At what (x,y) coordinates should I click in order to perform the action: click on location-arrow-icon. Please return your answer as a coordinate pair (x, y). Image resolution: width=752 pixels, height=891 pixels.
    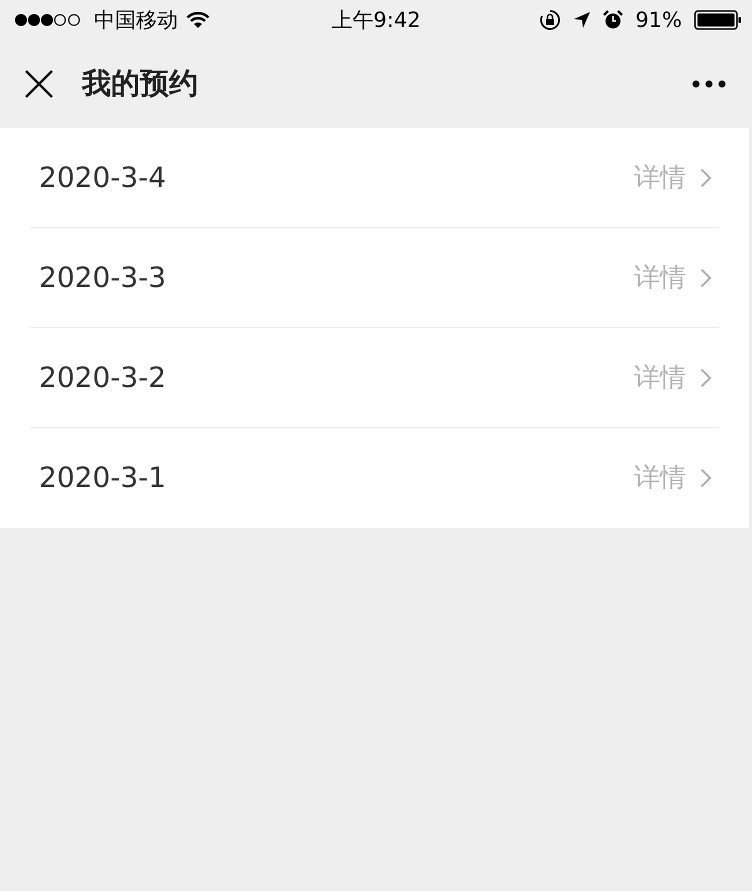
    Looking at the image, I should click on (582, 20).